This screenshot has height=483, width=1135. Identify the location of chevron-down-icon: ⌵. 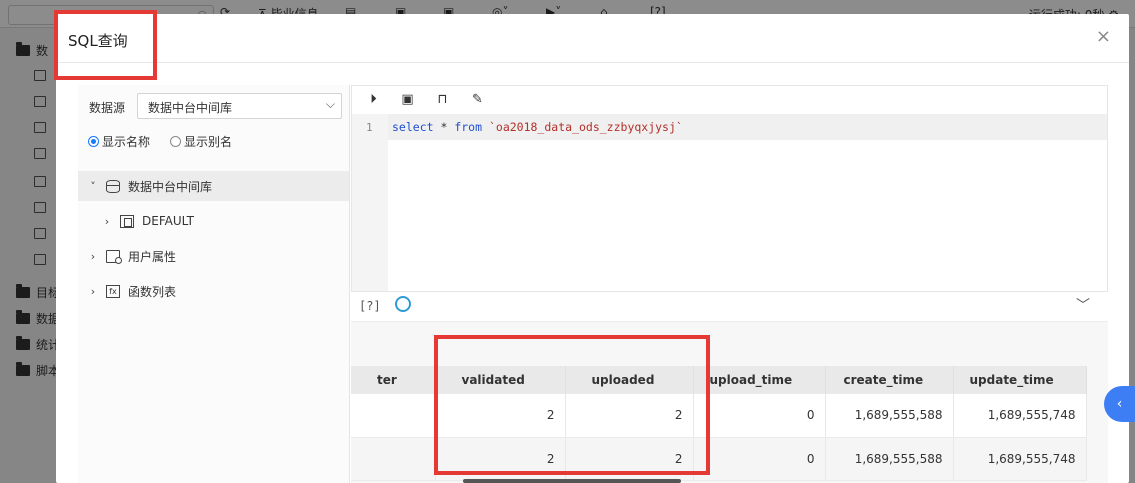
(330, 104).